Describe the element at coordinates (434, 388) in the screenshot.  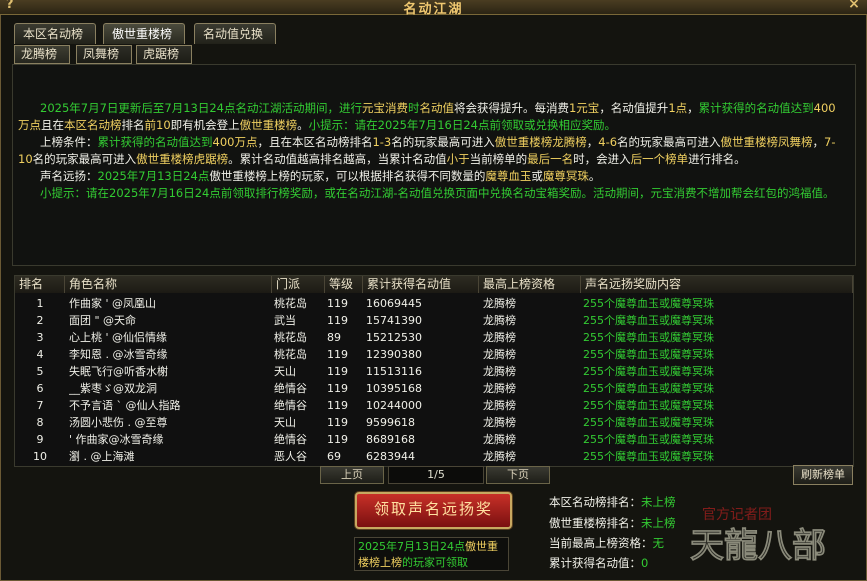
I see `table-row: 6 __紫枣ゞ@双龙洞 绝情谷 119 10395168 龙腾榜 255个魔尊血玉或魔尊冥珠` at that location.